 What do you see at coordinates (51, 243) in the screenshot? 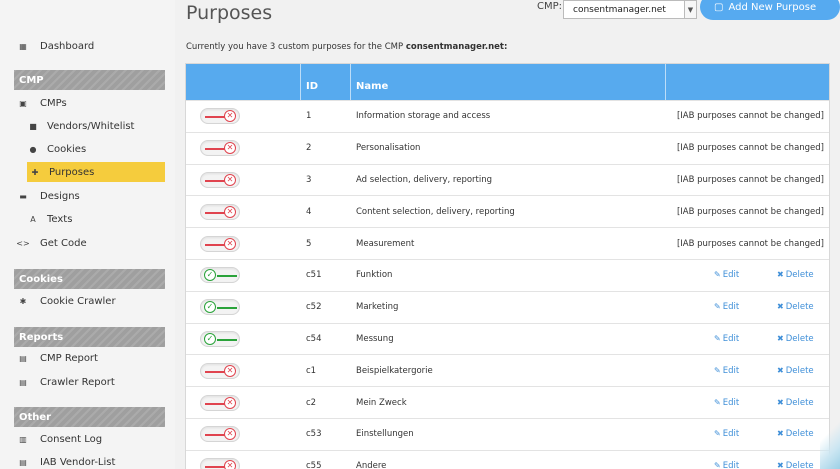
I see `nav-get-code: <> Get Code` at bounding box center [51, 243].